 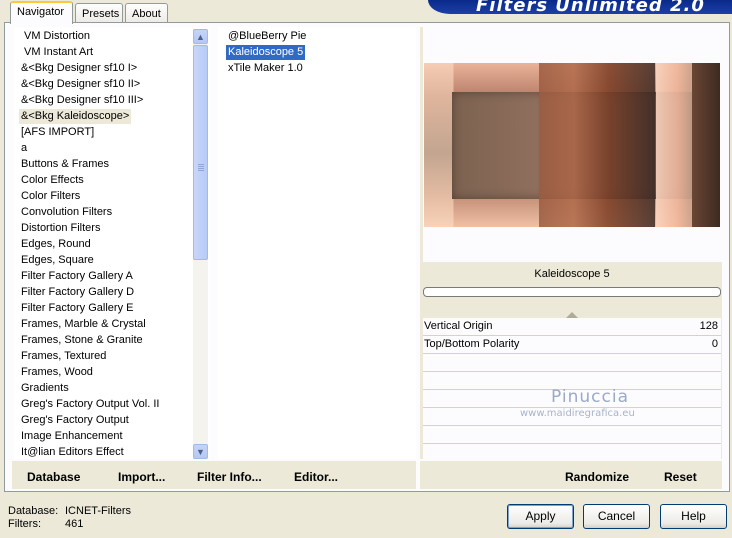 What do you see at coordinates (66, 212) in the screenshot?
I see `category-item: Convolution Filters` at bounding box center [66, 212].